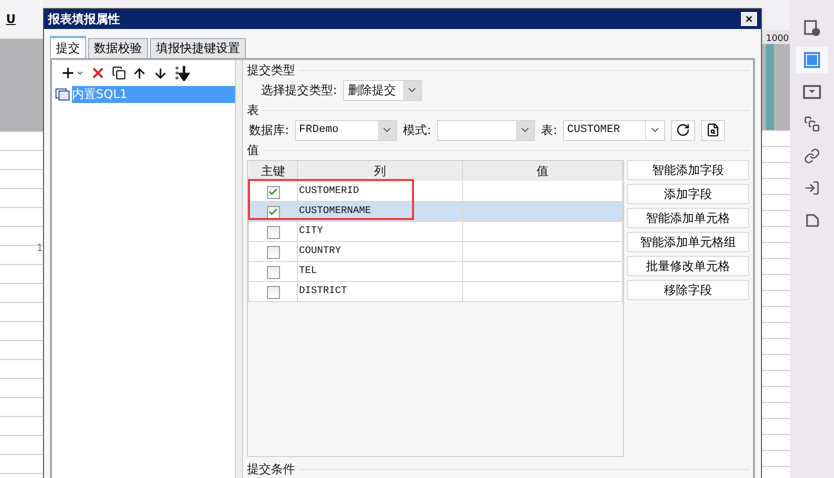  Describe the element at coordinates (119, 73) in the screenshot. I see `copy-icon` at that location.